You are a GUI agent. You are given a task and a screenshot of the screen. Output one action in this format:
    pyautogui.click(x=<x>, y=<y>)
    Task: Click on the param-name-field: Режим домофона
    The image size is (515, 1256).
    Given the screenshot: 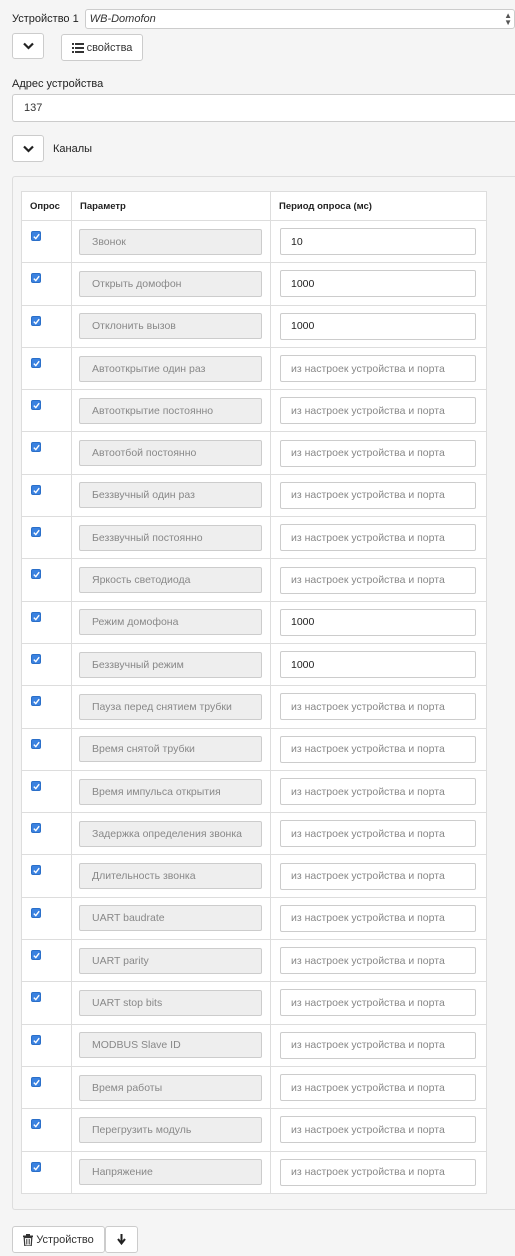 What is the action you would take?
    pyautogui.click(x=170, y=622)
    